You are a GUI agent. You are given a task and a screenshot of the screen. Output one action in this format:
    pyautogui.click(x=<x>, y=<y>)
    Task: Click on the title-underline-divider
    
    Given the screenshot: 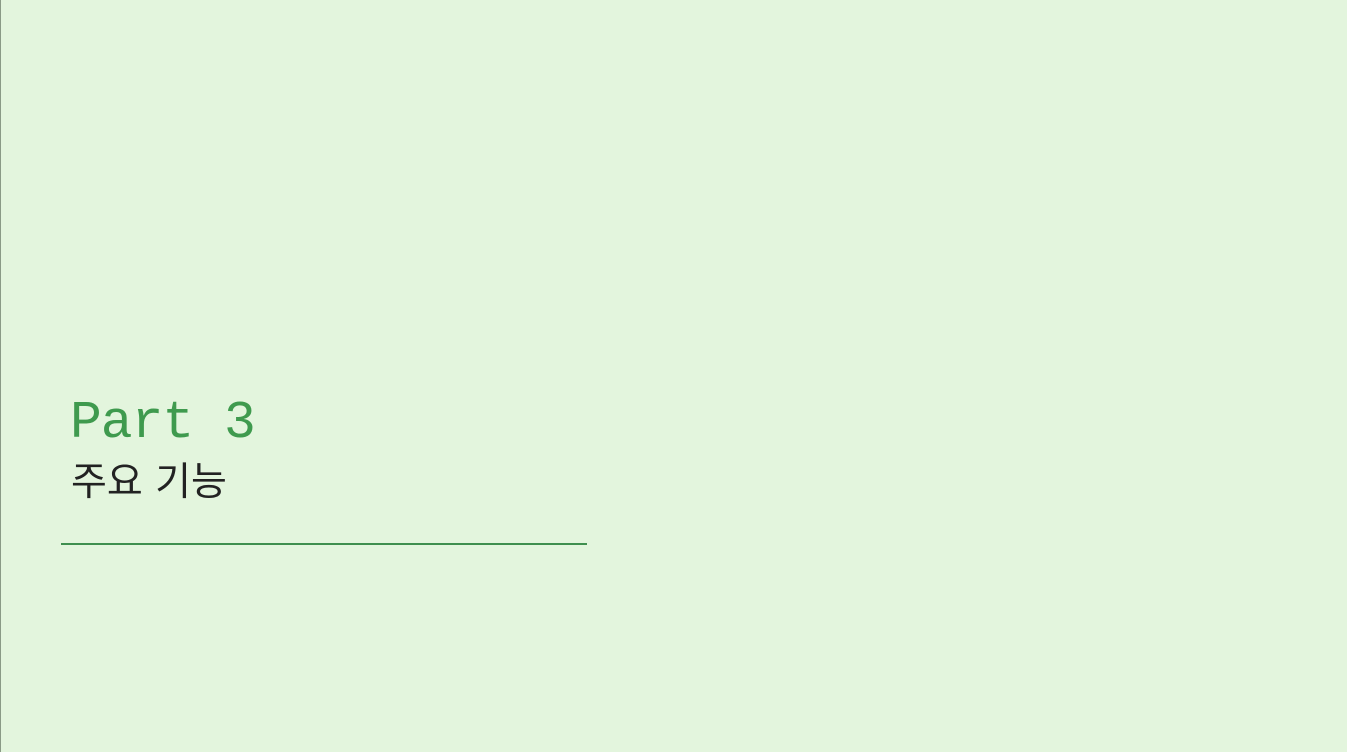 What is the action you would take?
    pyautogui.click(x=324, y=544)
    